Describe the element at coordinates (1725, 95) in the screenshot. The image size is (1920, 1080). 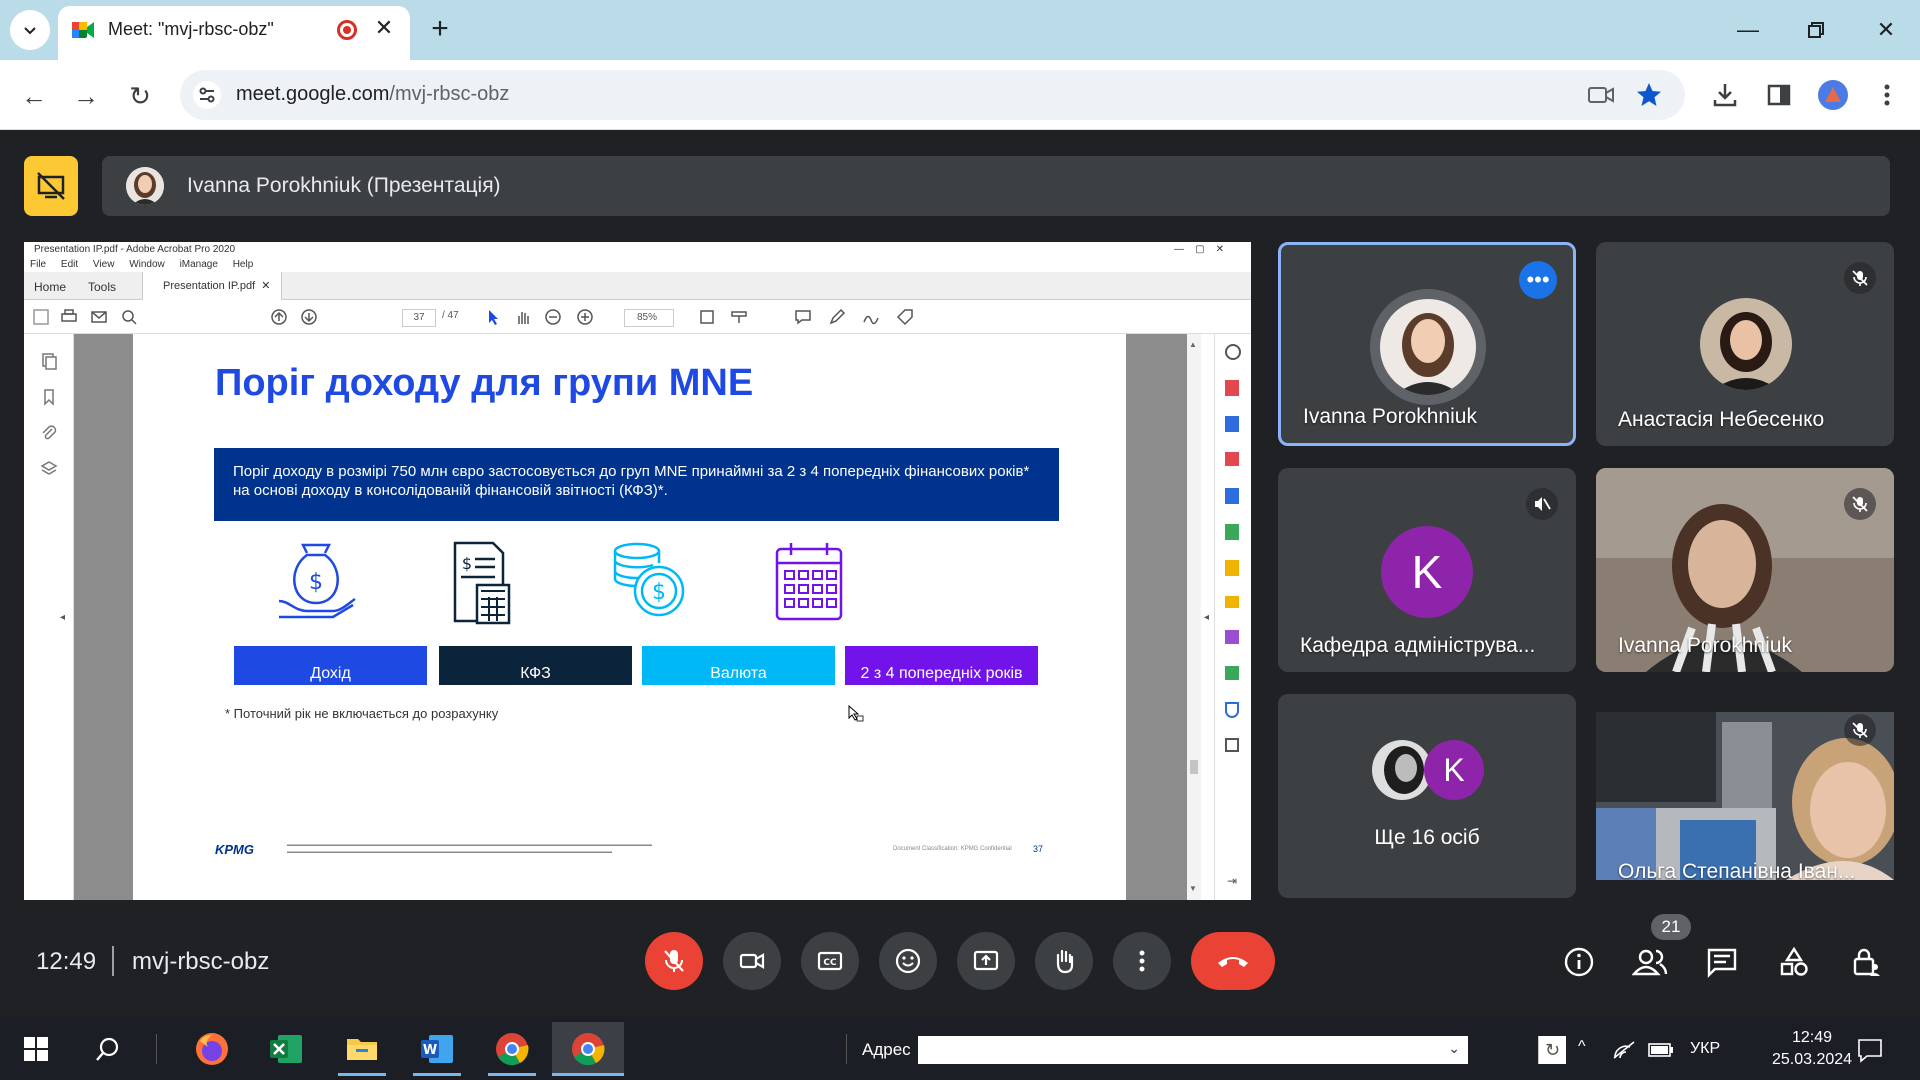
I see `download-icon` at that location.